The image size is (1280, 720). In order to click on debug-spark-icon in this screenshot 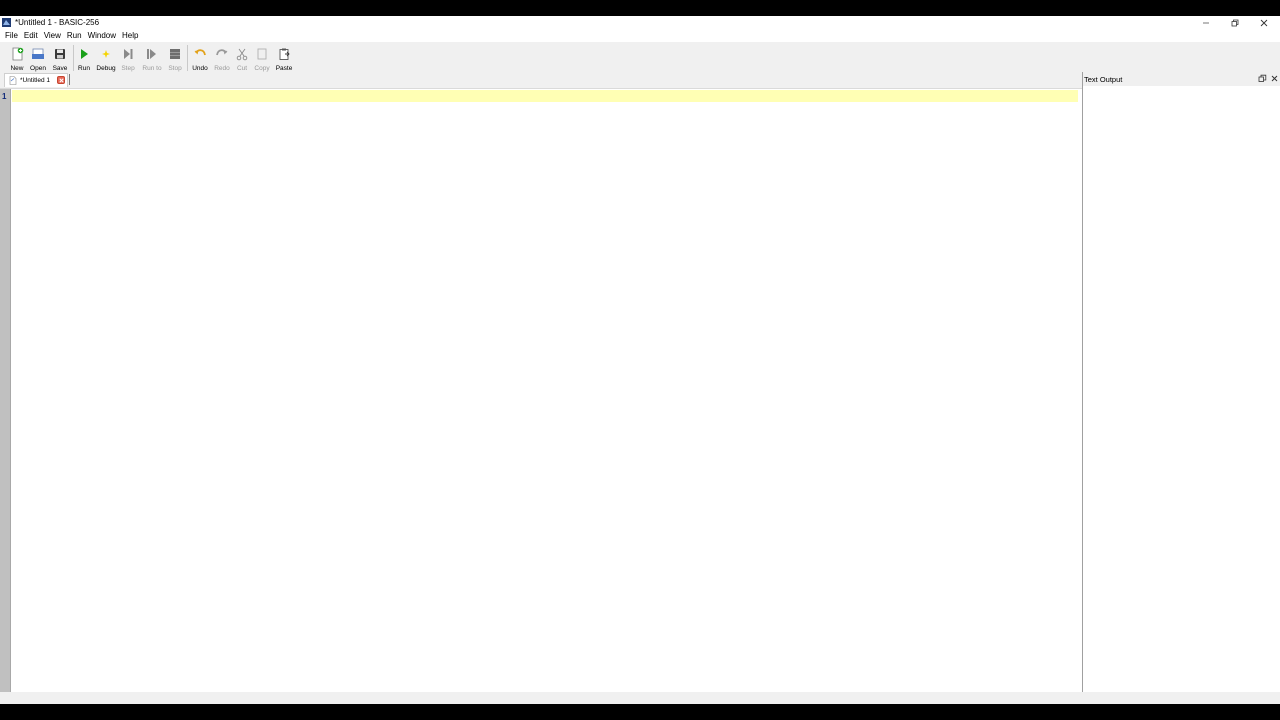, I will do `click(106, 54)`.